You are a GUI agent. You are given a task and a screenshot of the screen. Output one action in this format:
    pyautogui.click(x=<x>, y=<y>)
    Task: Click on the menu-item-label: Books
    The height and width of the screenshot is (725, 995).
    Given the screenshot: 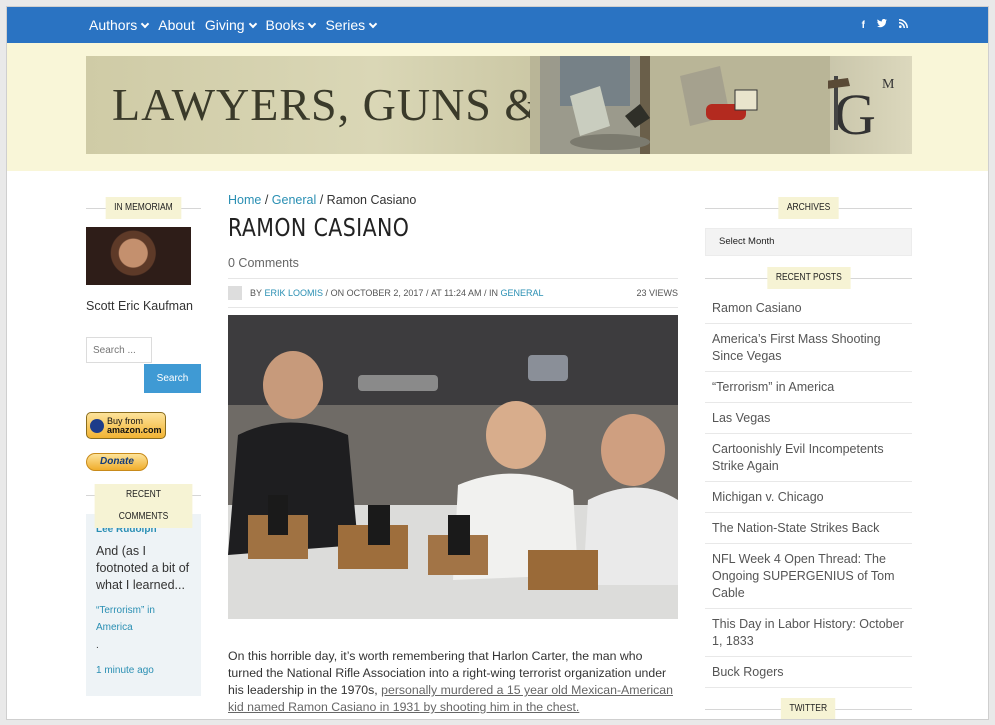 What is the action you would take?
    pyautogui.click(x=285, y=25)
    